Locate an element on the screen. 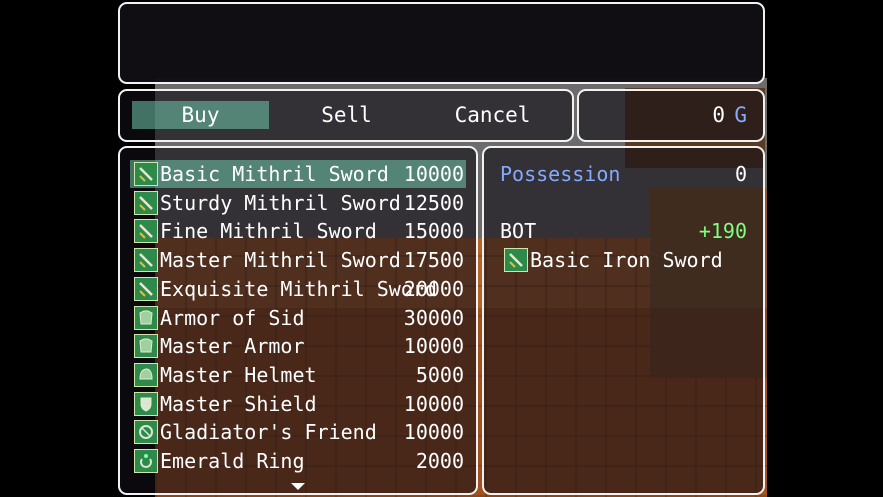 Image resolution: width=883 pixels, height=497 pixels. item-name: Exquisite Mithril Sword is located at coordinates (298, 288).